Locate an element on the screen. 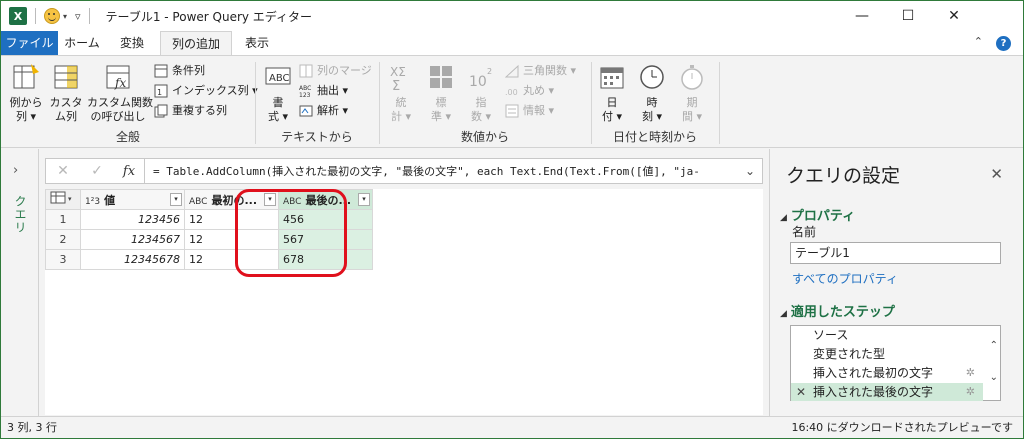 This screenshot has width=1024, height=439. queries-pane-label: クエリ is located at coordinates (20, 214).